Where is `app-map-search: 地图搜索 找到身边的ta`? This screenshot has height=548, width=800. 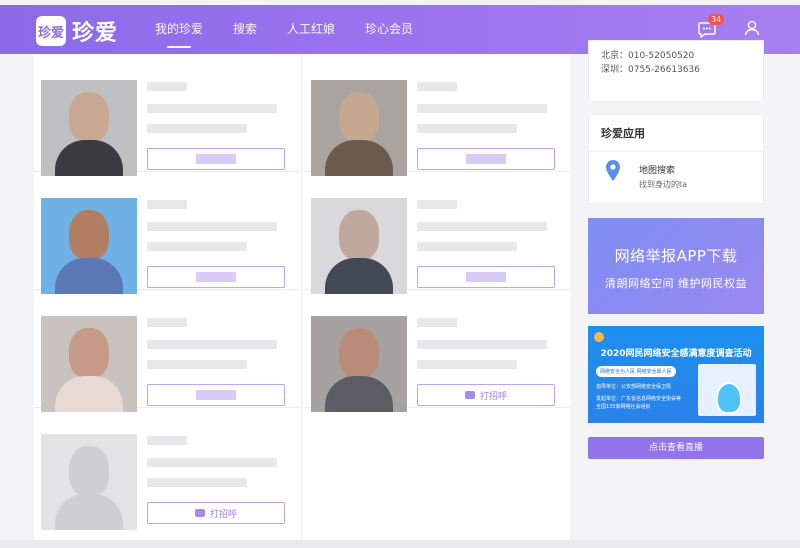
app-map-search: 地图搜索 找到身边的ta is located at coordinates (646, 174).